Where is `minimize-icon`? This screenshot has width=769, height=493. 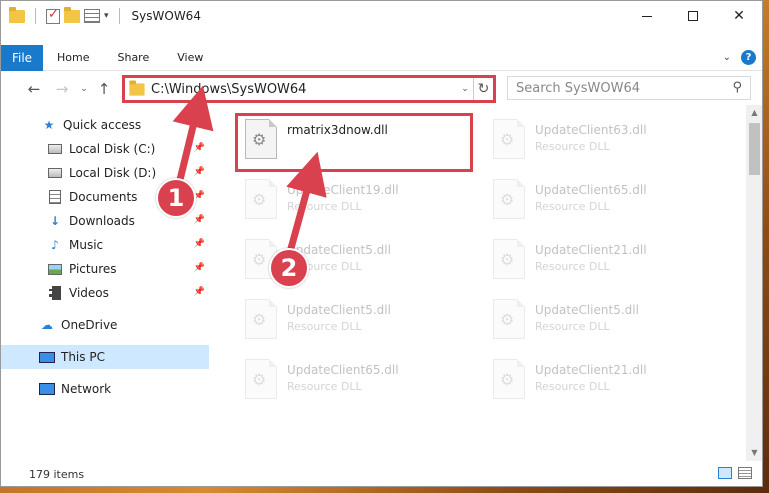 minimize-icon is located at coordinates (647, 16).